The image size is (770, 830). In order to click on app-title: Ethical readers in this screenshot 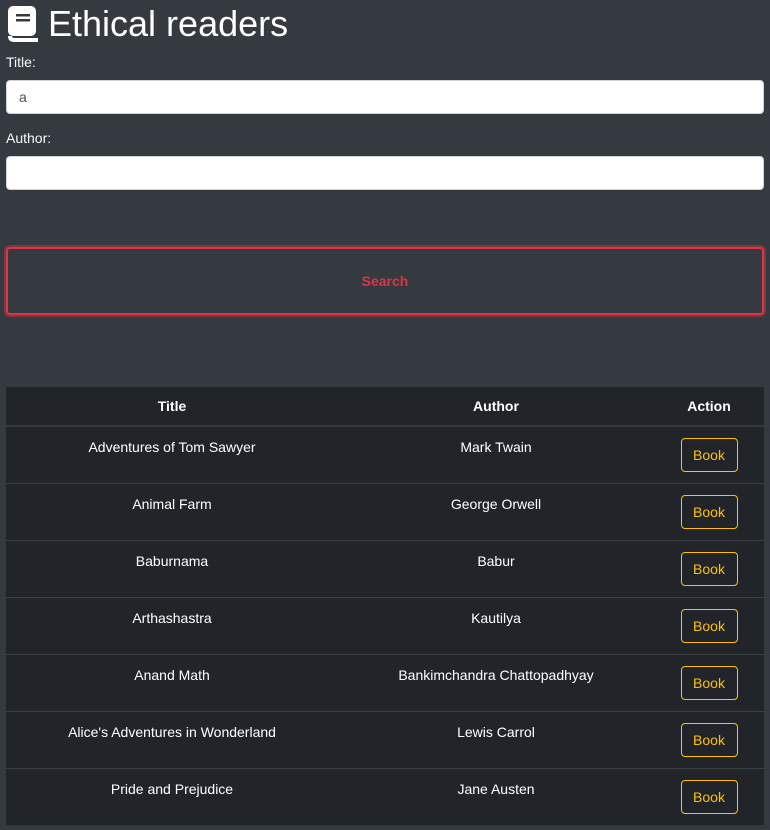, I will do `click(168, 23)`.